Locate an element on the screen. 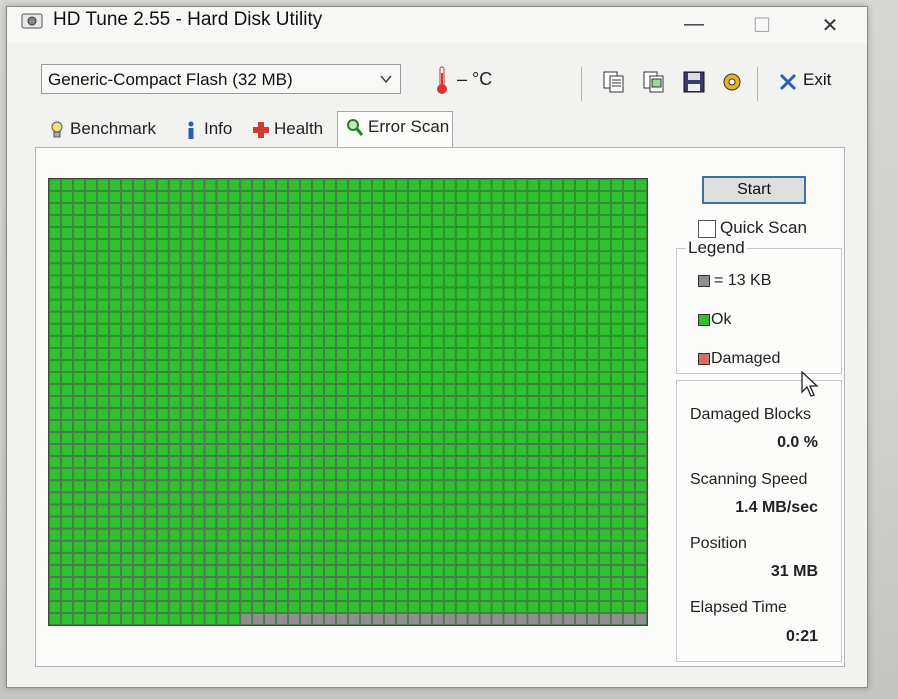  copy-text-icon is located at coordinates (614, 82).